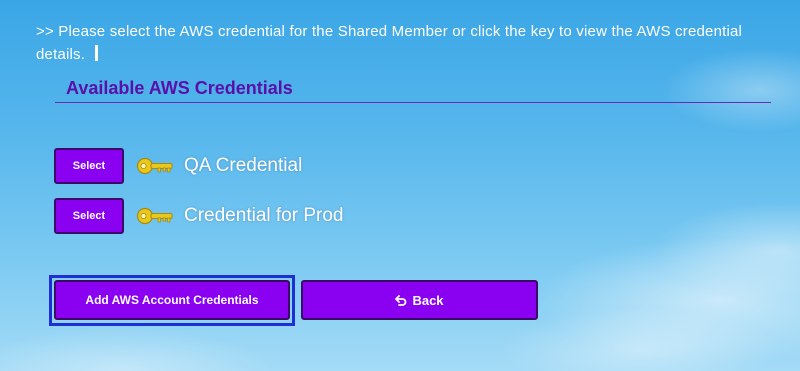 The width and height of the screenshot is (800, 371). I want to click on text-cursor, so click(97, 53).